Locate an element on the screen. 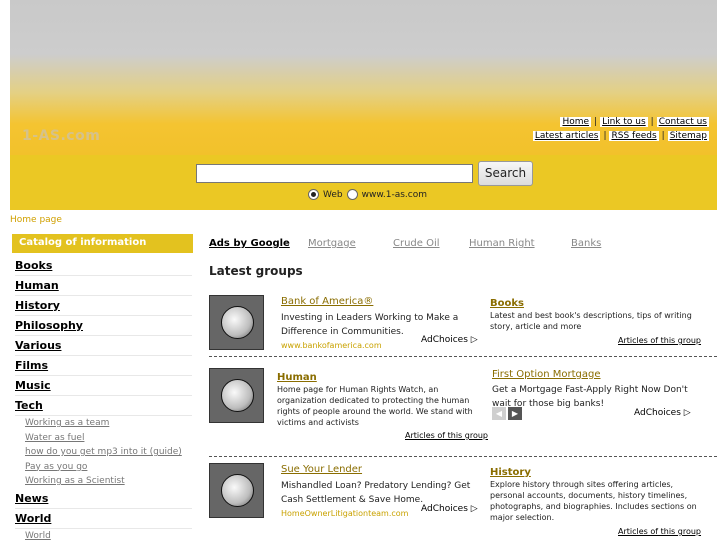 Image resolution: width=727 pixels, height=545 pixels. latest-groups-title: Latest groups is located at coordinates (256, 271).